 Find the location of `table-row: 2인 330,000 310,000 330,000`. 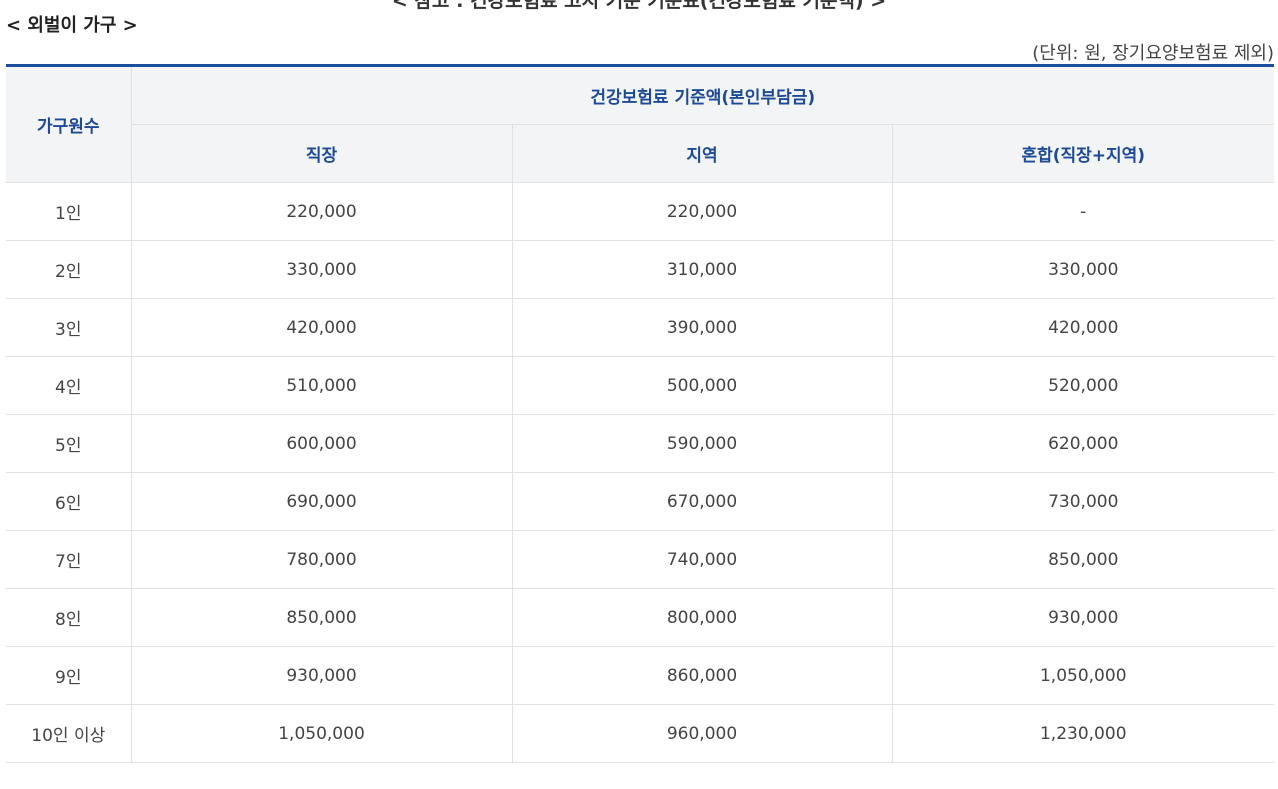

table-row: 2인 330,000 310,000 330,000 is located at coordinates (640, 269).